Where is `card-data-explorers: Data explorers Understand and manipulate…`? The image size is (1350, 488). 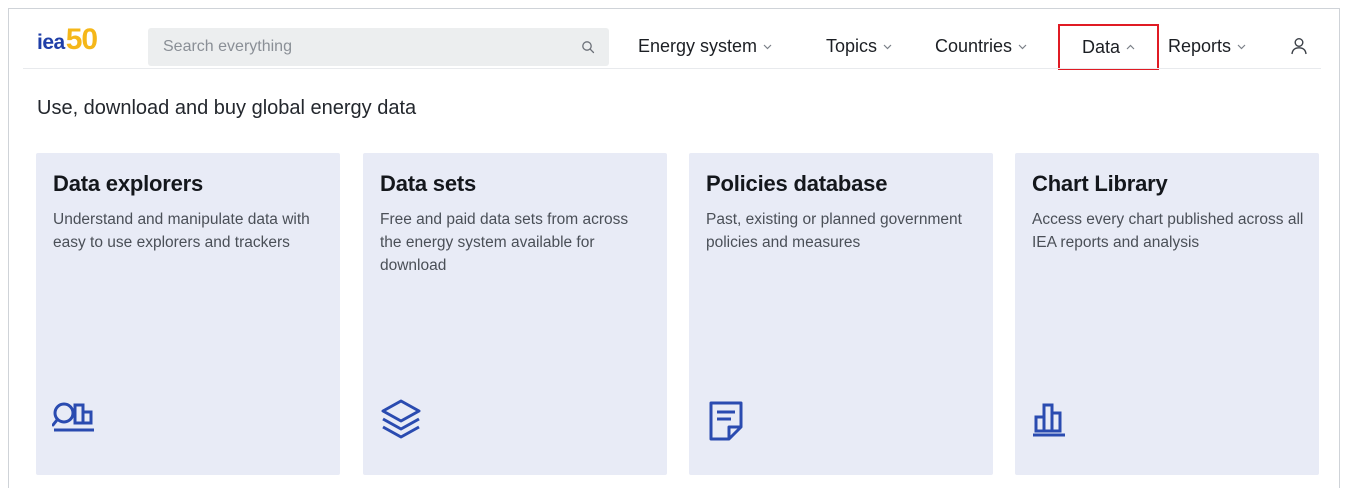 card-data-explorers: Data explorers Understand and manipulate… is located at coordinates (188, 314).